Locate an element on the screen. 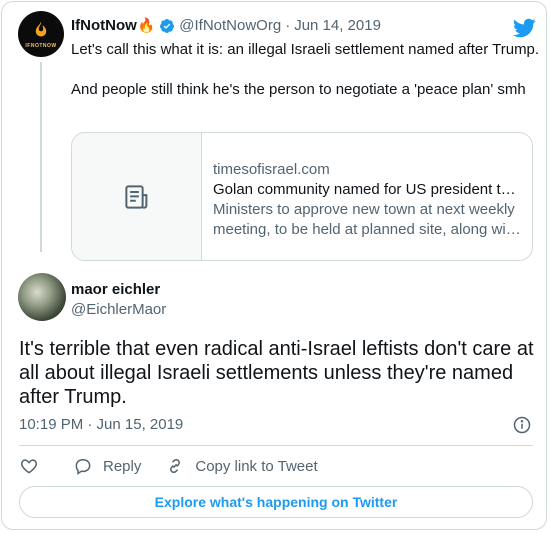  document-icon is located at coordinates (135, 196).